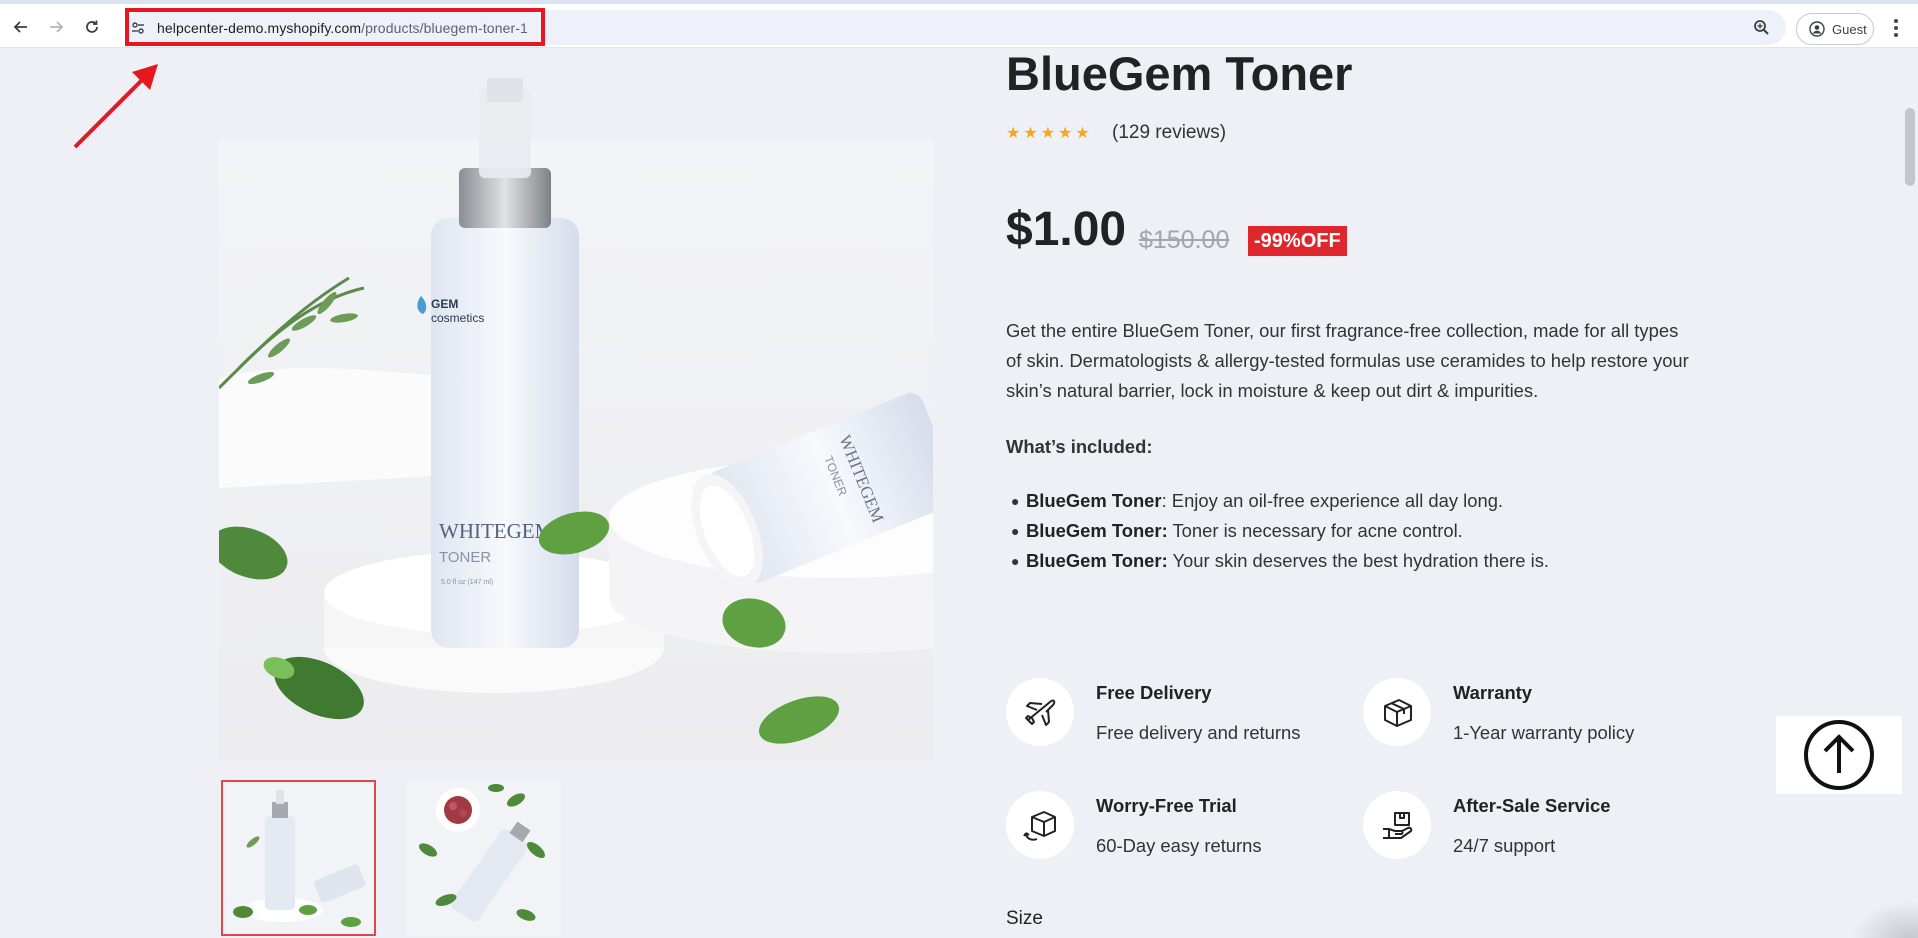  What do you see at coordinates (335, 27) in the screenshot?
I see `annotation-highlight-box` at bounding box center [335, 27].